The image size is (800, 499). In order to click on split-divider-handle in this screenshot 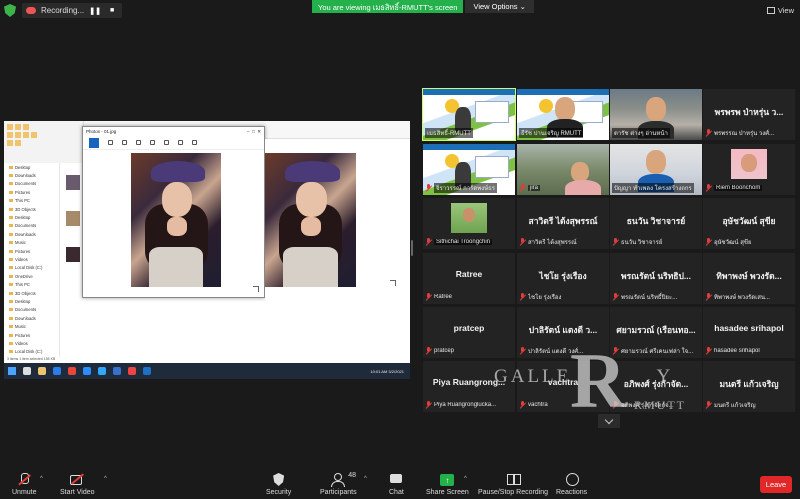, I will do `click(412, 248)`.